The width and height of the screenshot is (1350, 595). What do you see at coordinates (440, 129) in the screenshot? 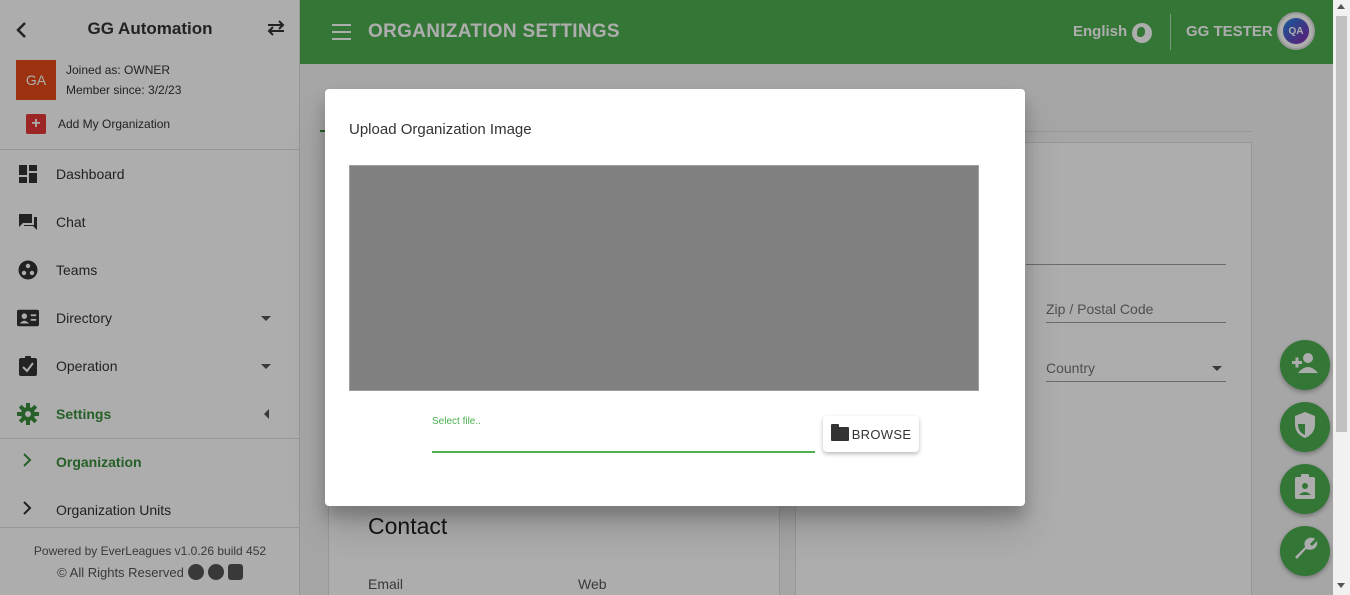
I see `dialog-title: Upload Organization Image` at bounding box center [440, 129].